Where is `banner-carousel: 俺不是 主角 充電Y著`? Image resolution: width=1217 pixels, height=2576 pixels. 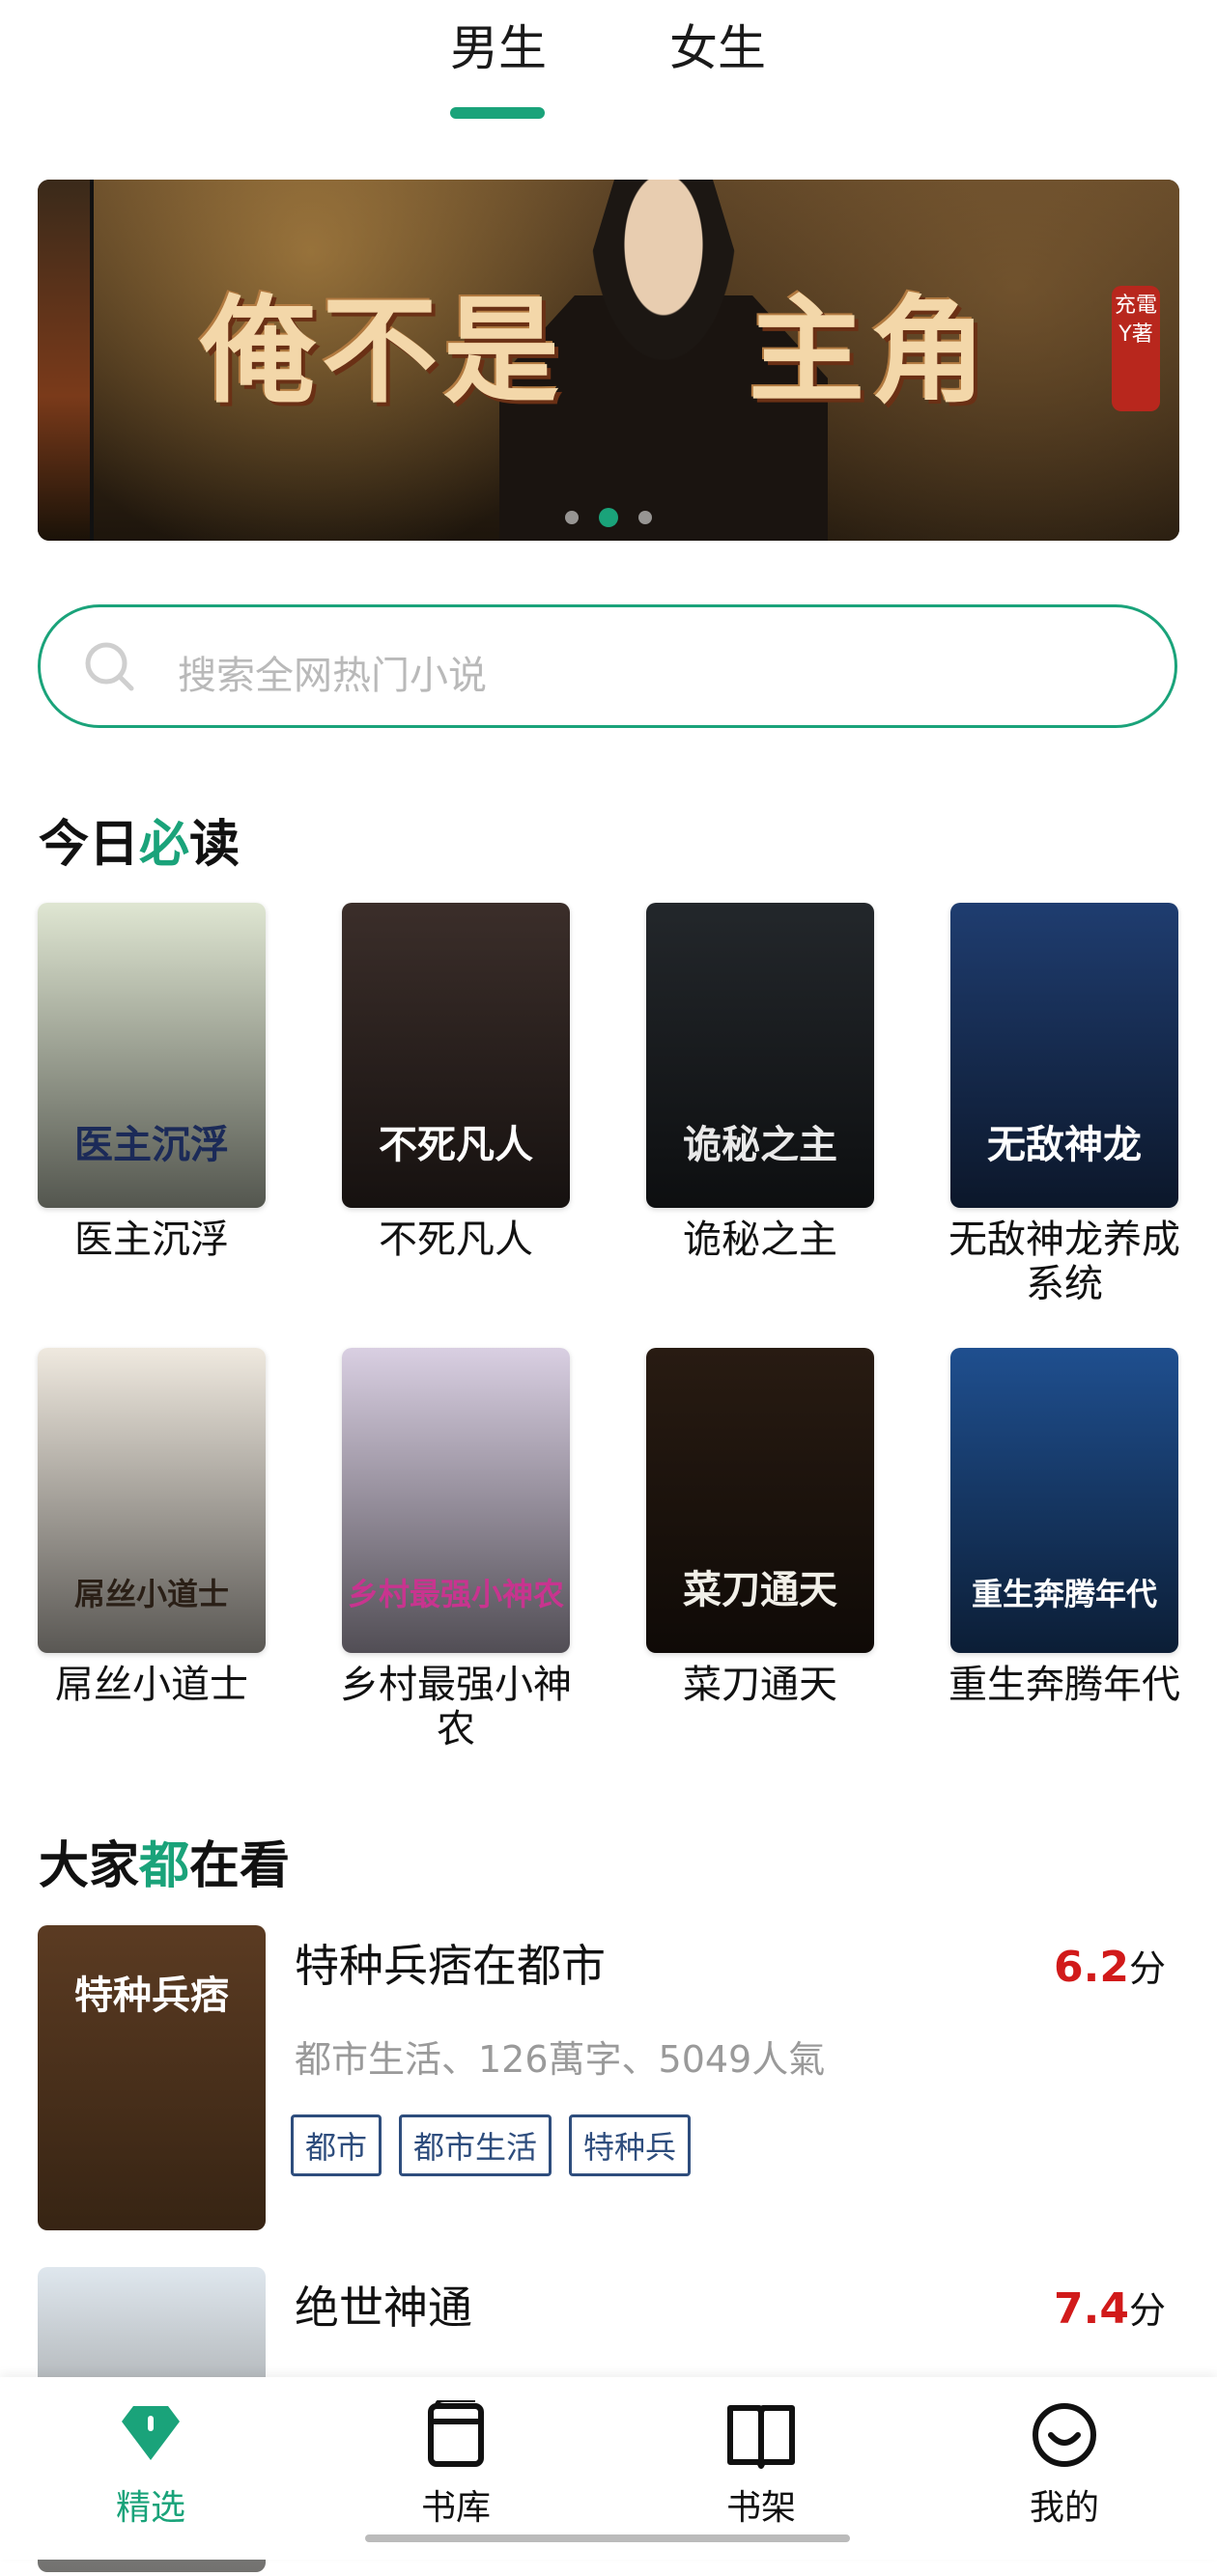 banner-carousel: 俺不是 主角 充電Y著 is located at coordinates (608, 361).